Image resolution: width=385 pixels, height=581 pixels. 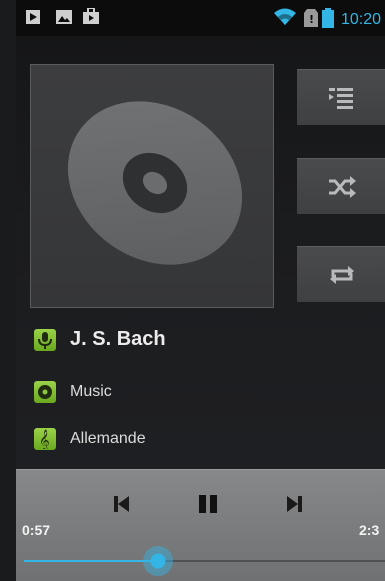 I want to click on album-row: Music, so click(x=73, y=392).